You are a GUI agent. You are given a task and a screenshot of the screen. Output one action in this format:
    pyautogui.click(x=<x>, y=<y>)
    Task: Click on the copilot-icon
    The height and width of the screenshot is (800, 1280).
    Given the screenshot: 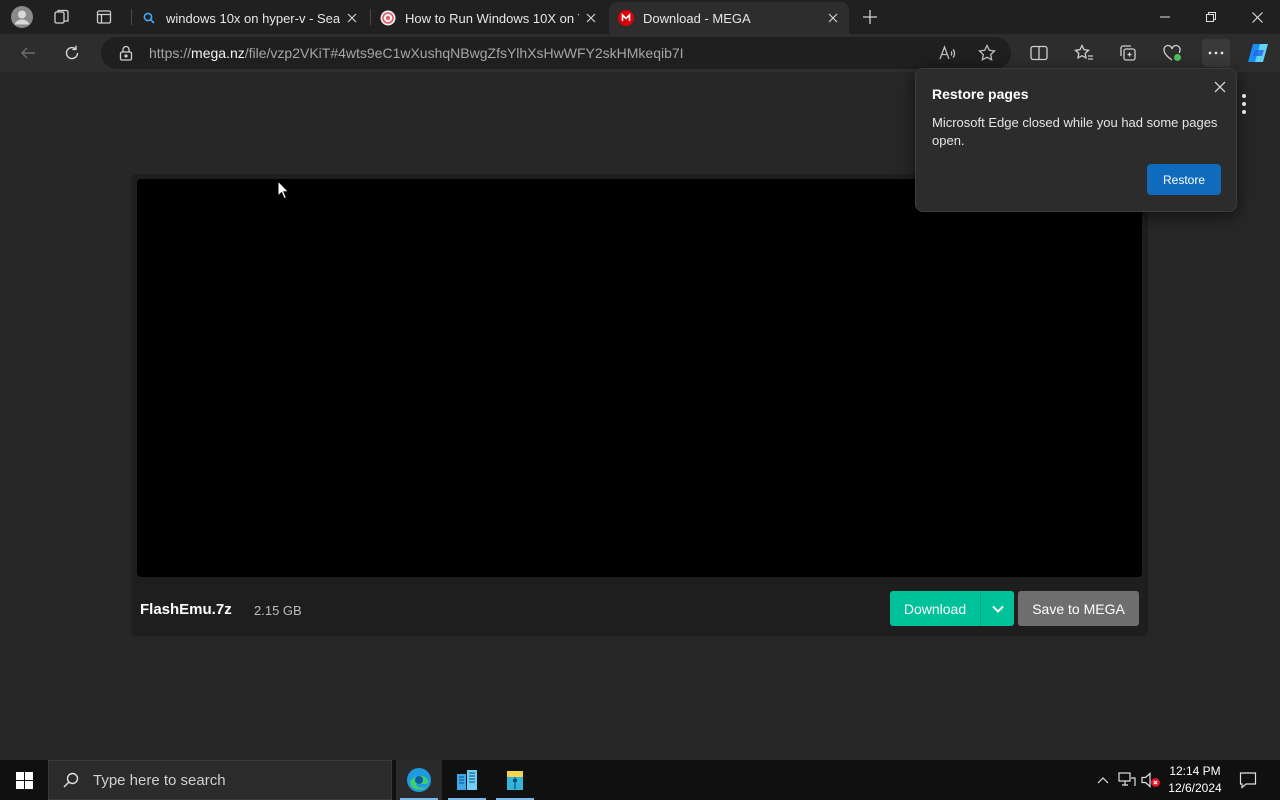 What is the action you would take?
    pyautogui.click(x=1258, y=53)
    